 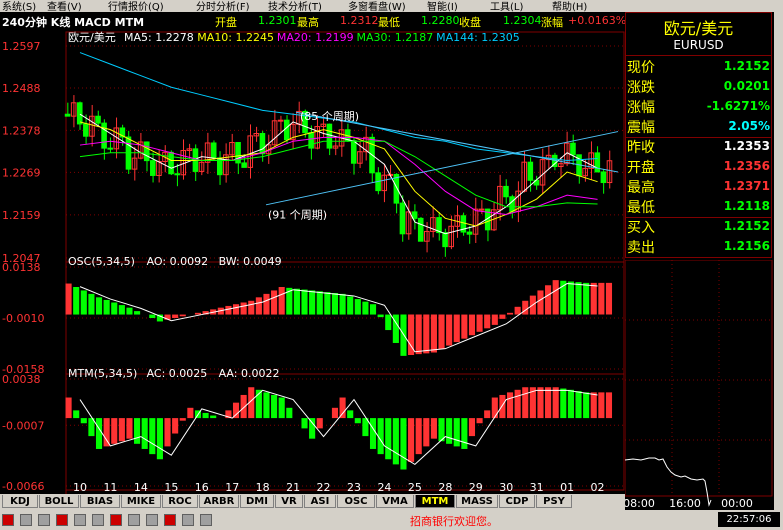 I want to click on low-value: 1.2280, so click(x=440, y=20).